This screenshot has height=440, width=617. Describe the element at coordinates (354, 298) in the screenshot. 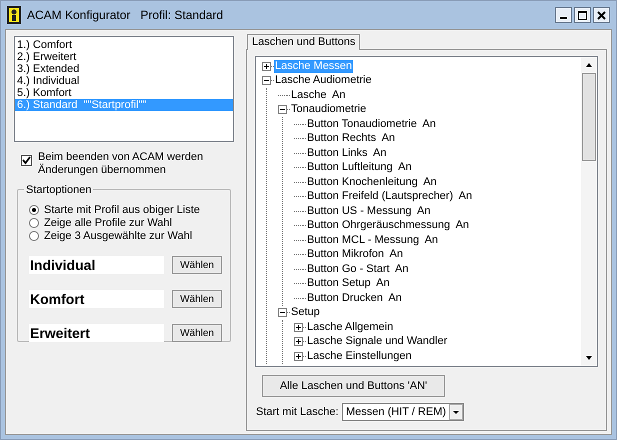

I see `tree-item: Button Drucken An` at that location.